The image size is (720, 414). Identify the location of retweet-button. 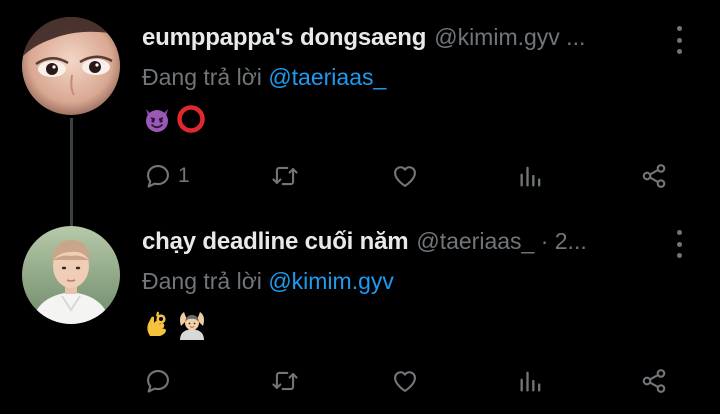
(285, 381).